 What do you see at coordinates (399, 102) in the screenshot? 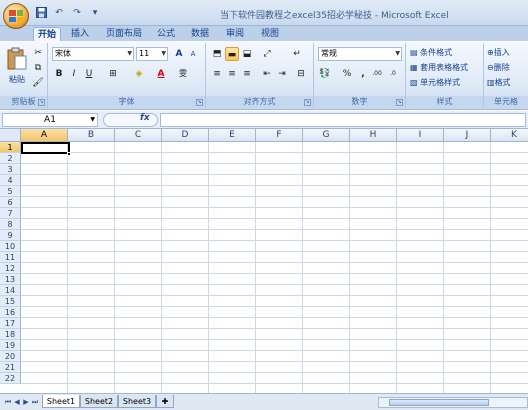
I see `number-launcher-icon: ↘` at bounding box center [399, 102].